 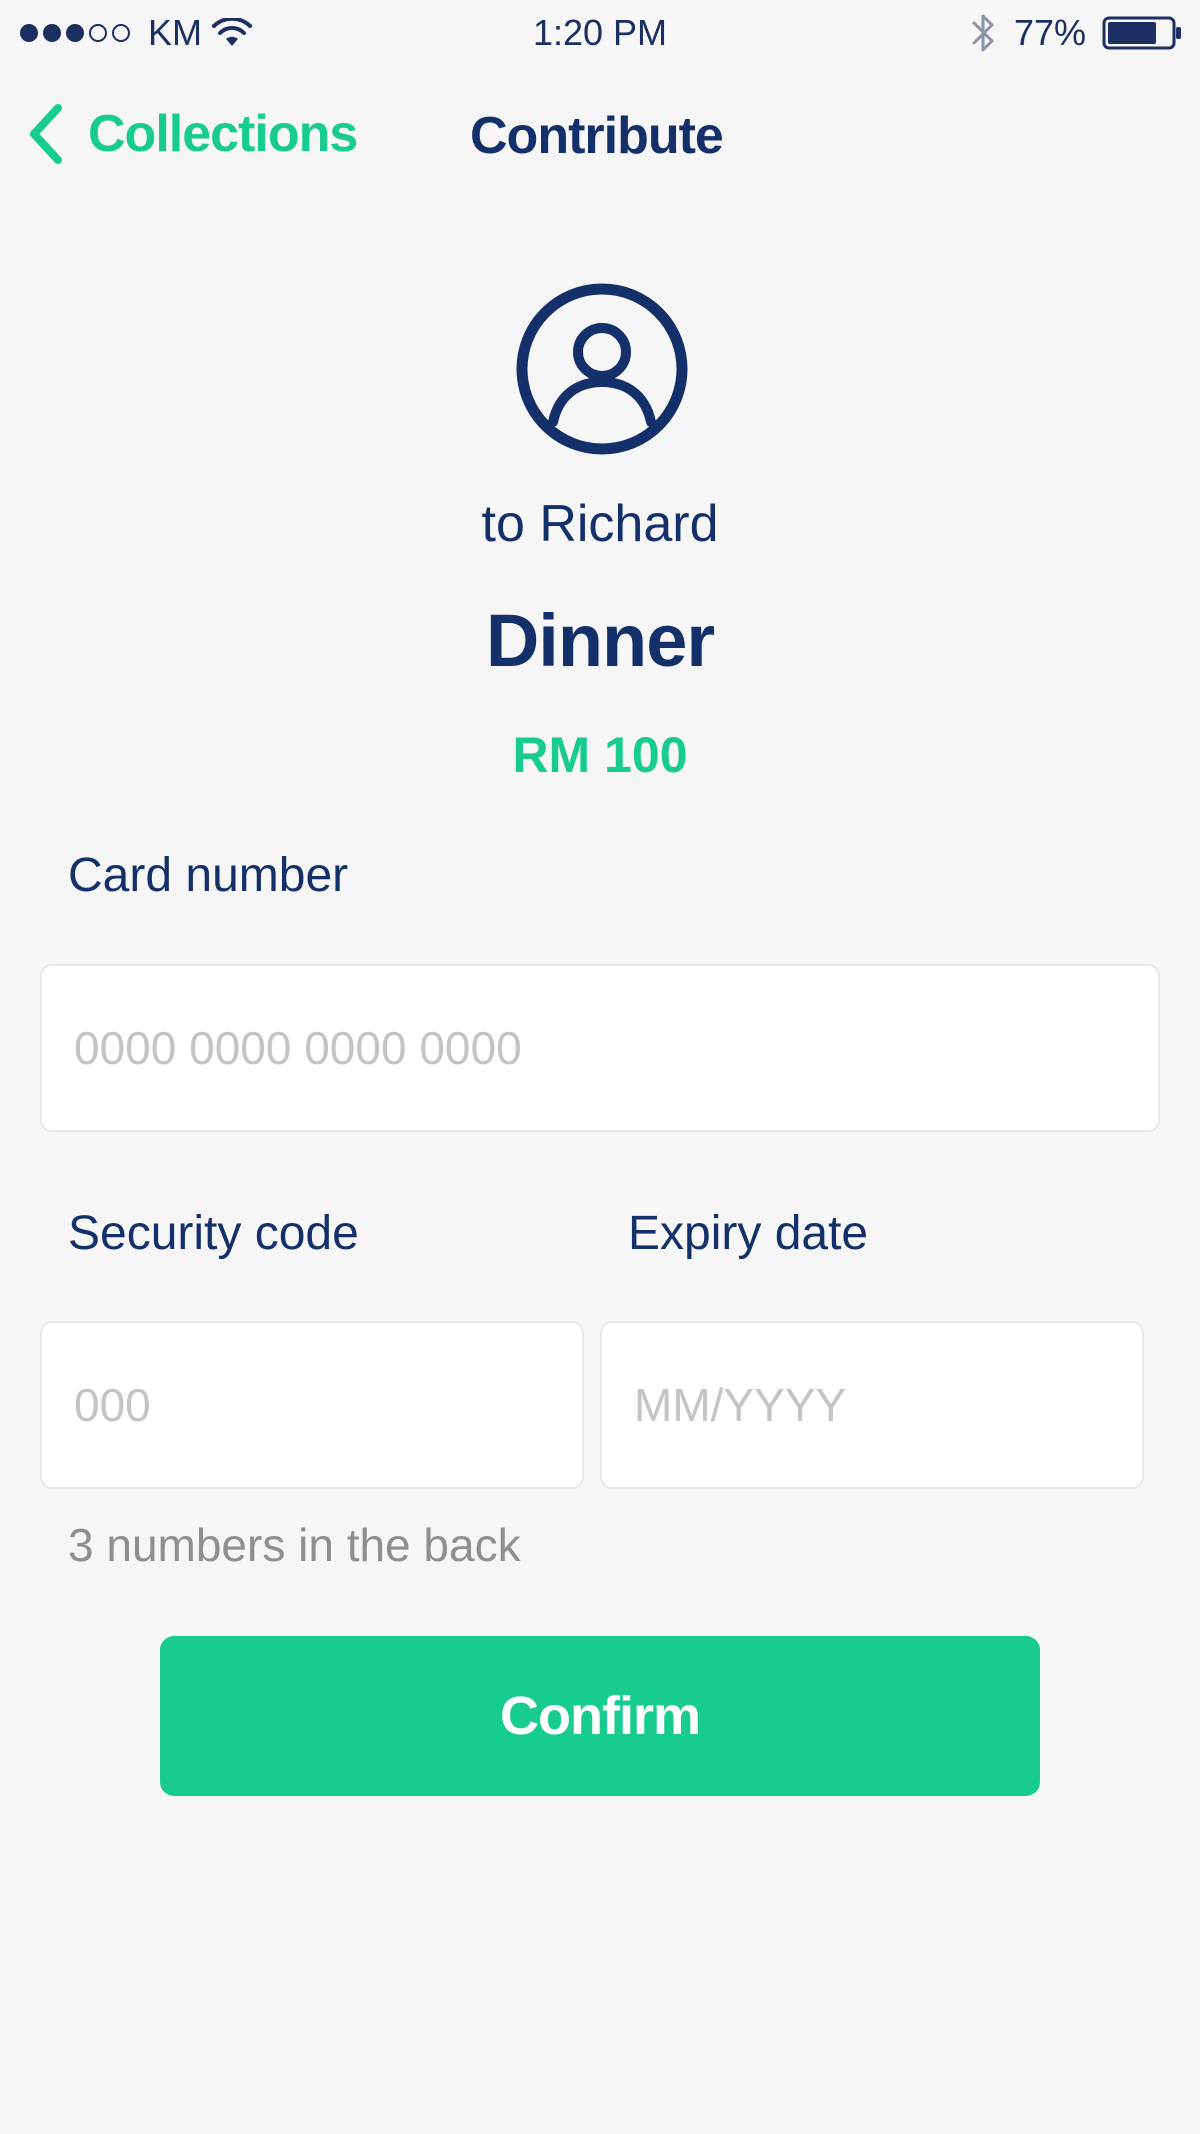 What do you see at coordinates (600, 524) in the screenshot?
I see `recipient-label: to Richard` at bounding box center [600, 524].